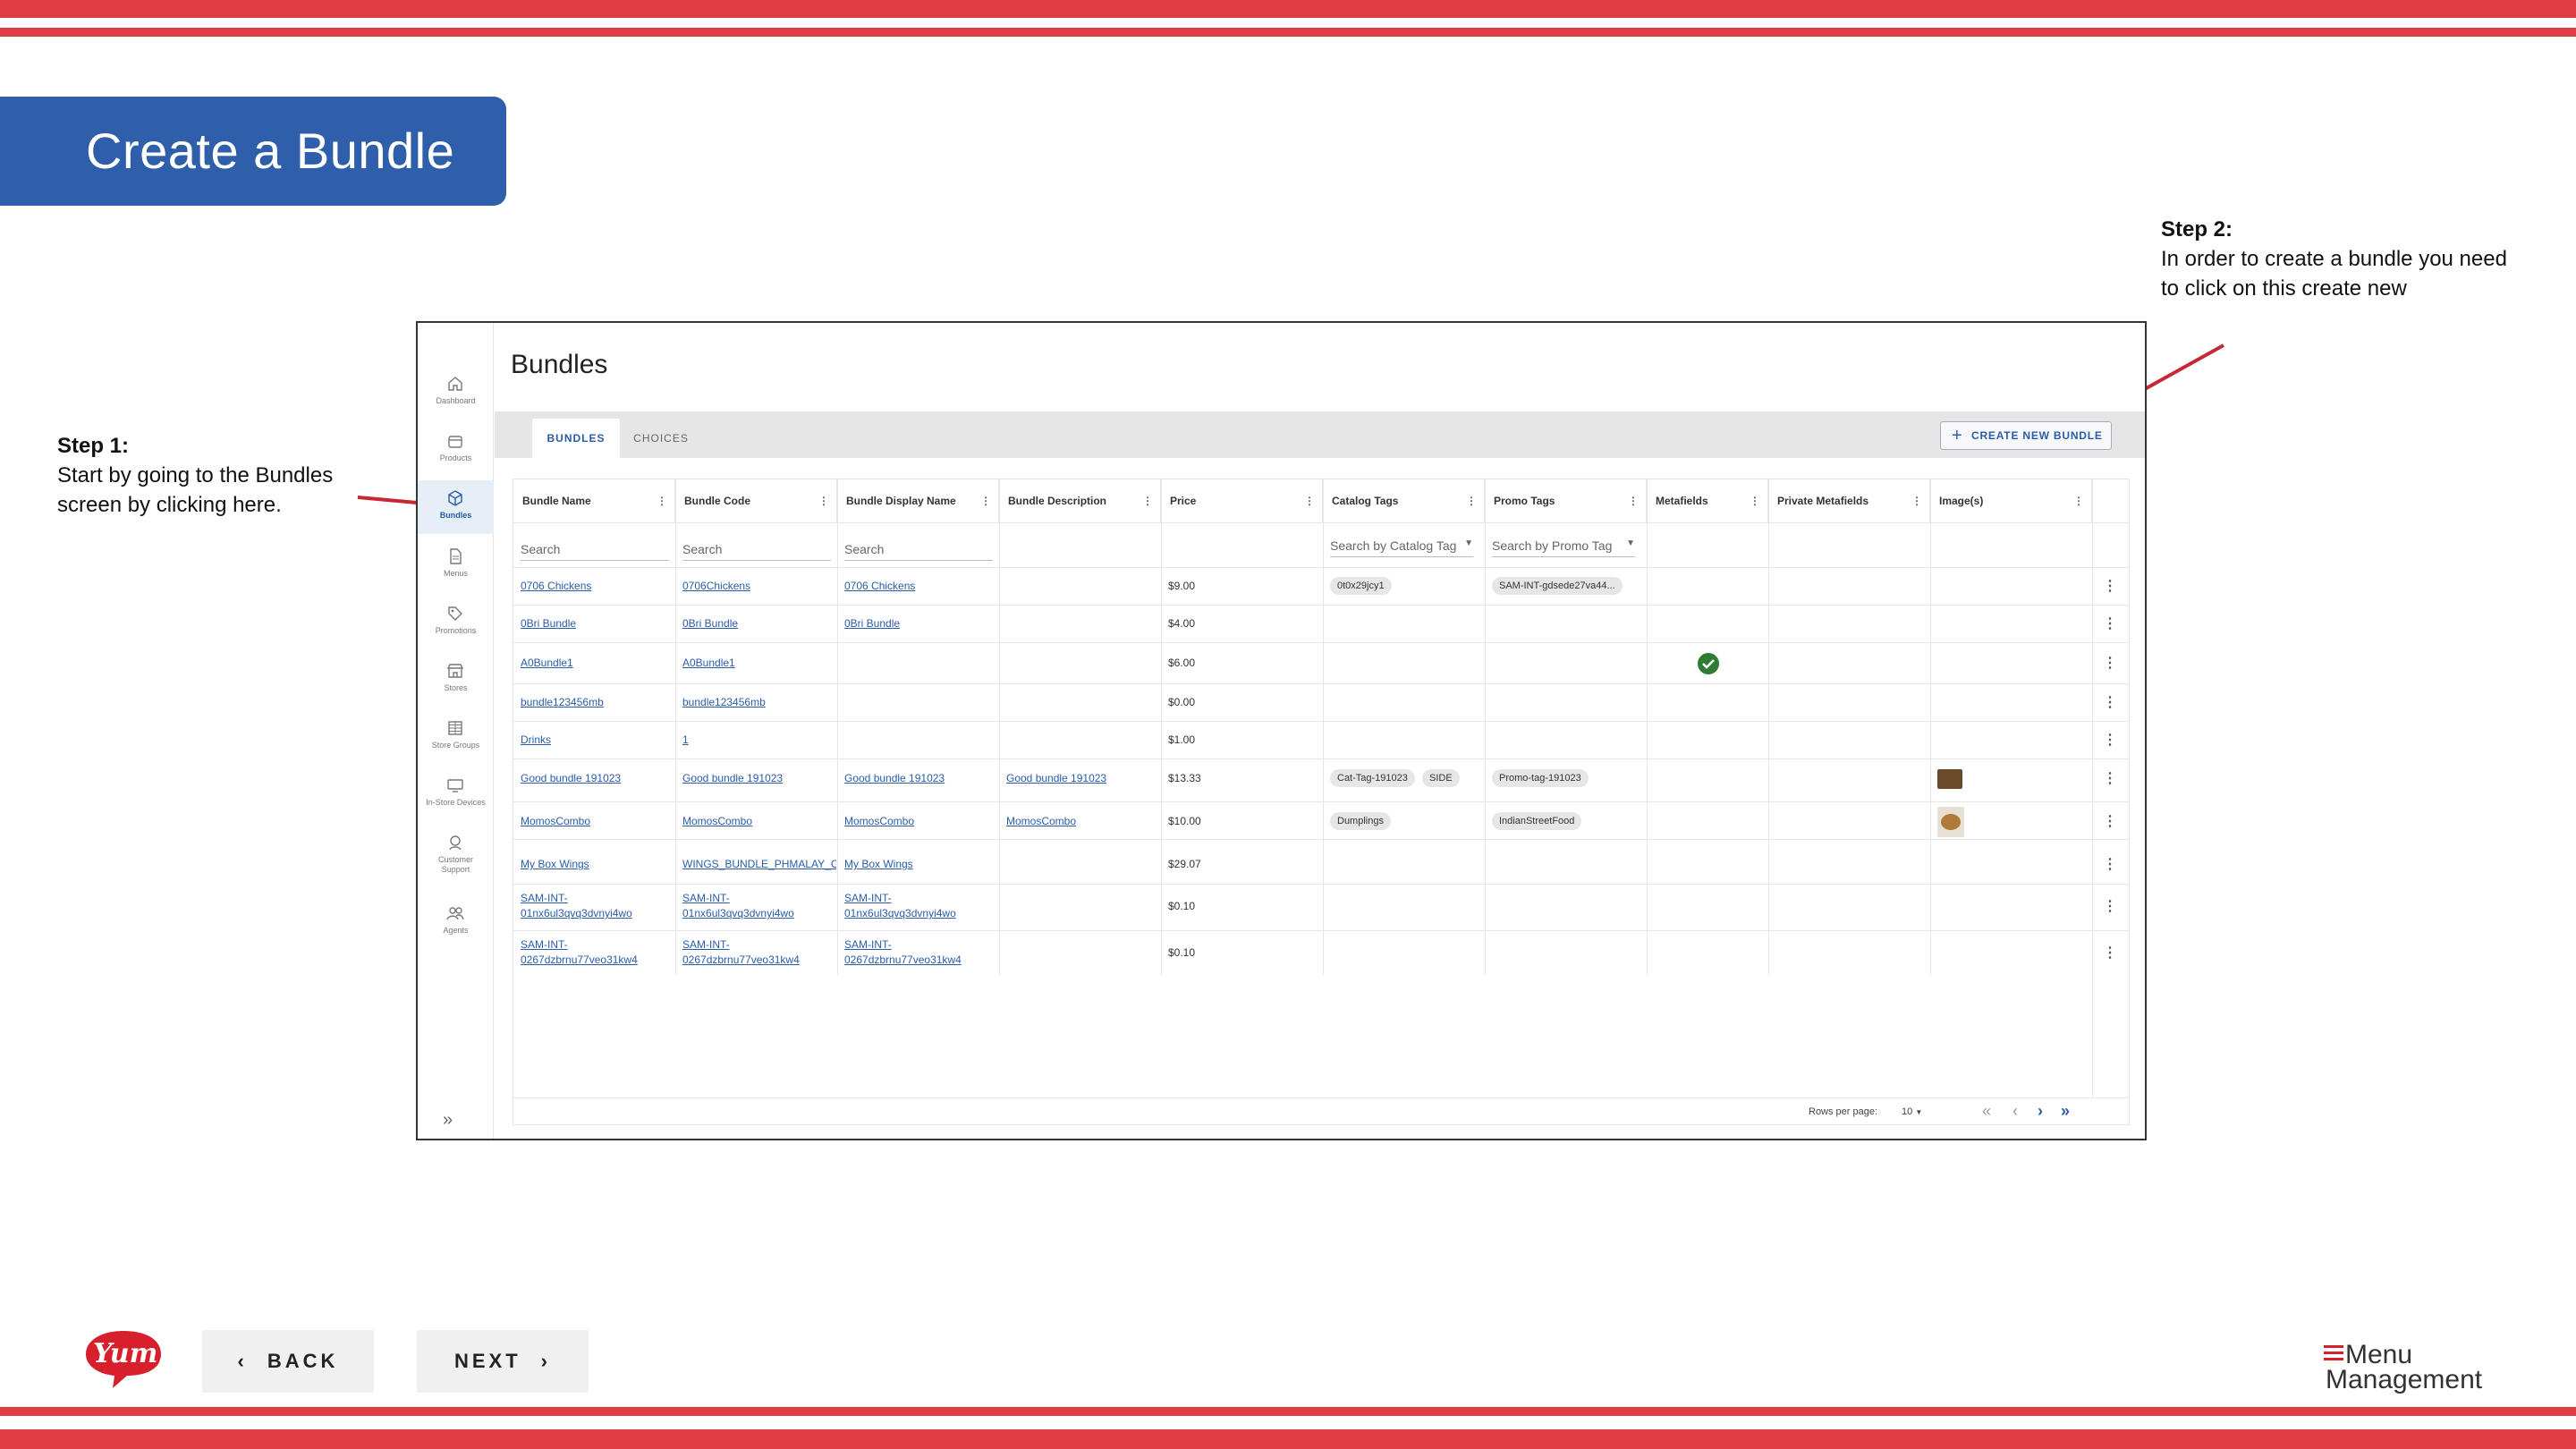  What do you see at coordinates (724, 702) in the screenshot?
I see `bundle-code-link: bundle123456mb` at bounding box center [724, 702].